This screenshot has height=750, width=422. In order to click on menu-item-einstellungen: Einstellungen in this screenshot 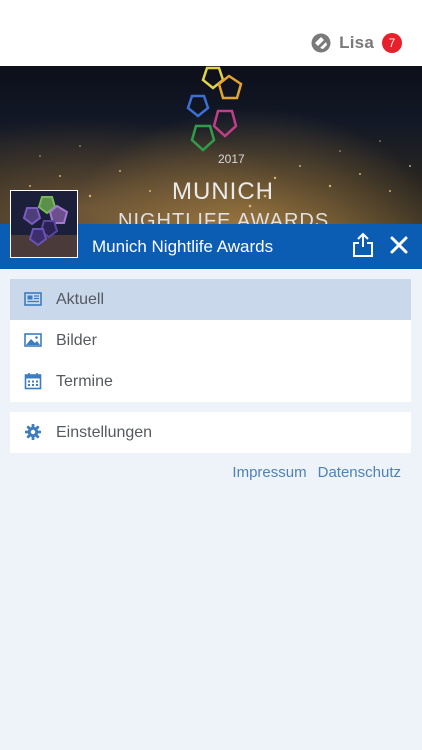, I will do `click(210, 432)`.